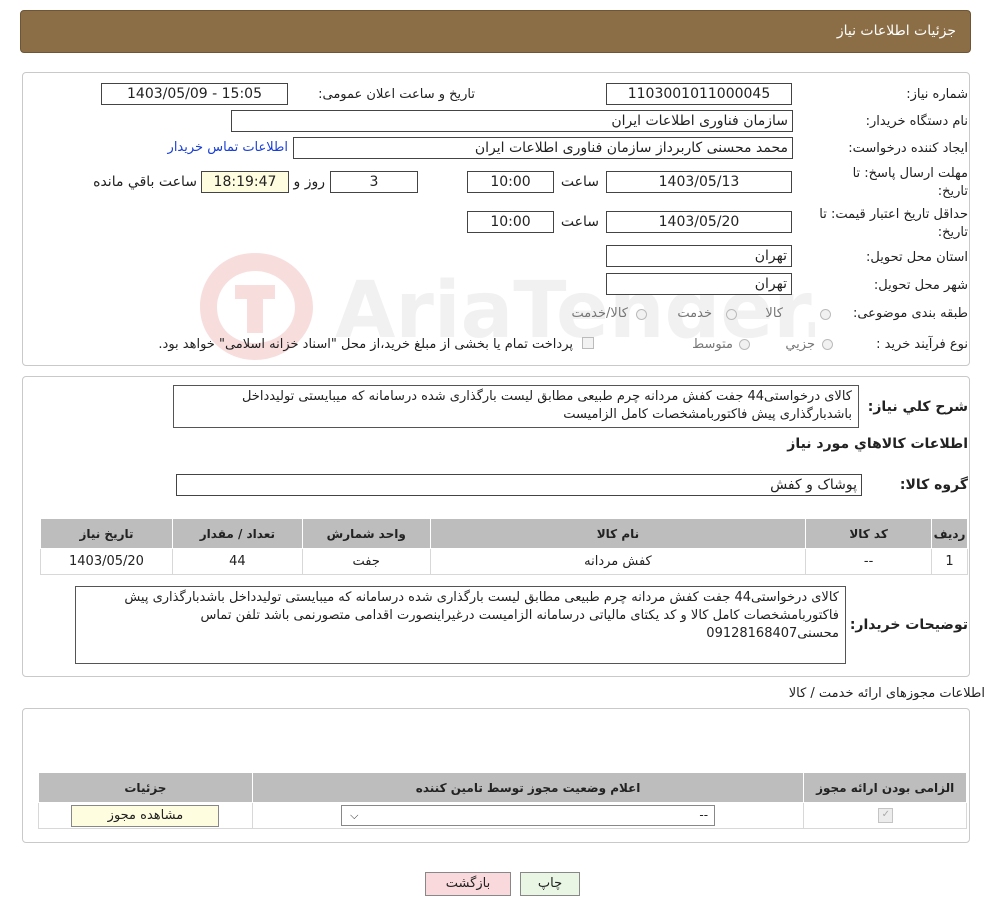 Image resolution: width=985 pixels, height=915 pixels. Describe the element at coordinates (106, 533) in the screenshot. I see `col-date: تاریخ نیاز` at that location.